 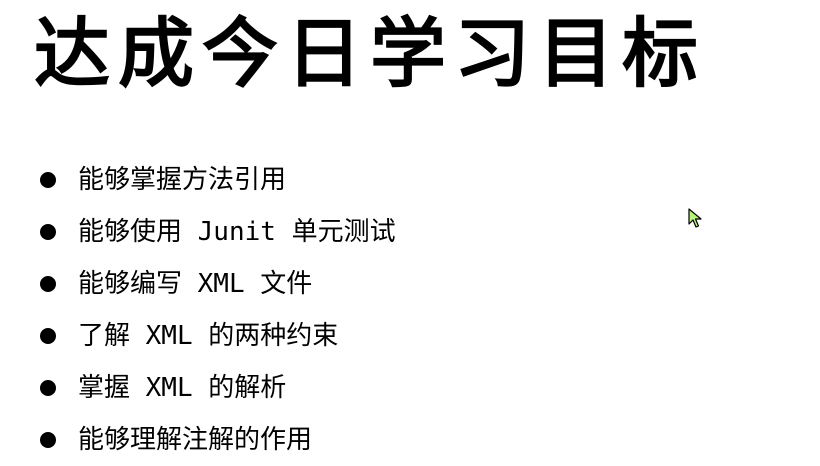 What do you see at coordinates (208, 336) in the screenshot?
I see `goal-text: 了解 XML 的两种约束` at bounding box center [208, 336].